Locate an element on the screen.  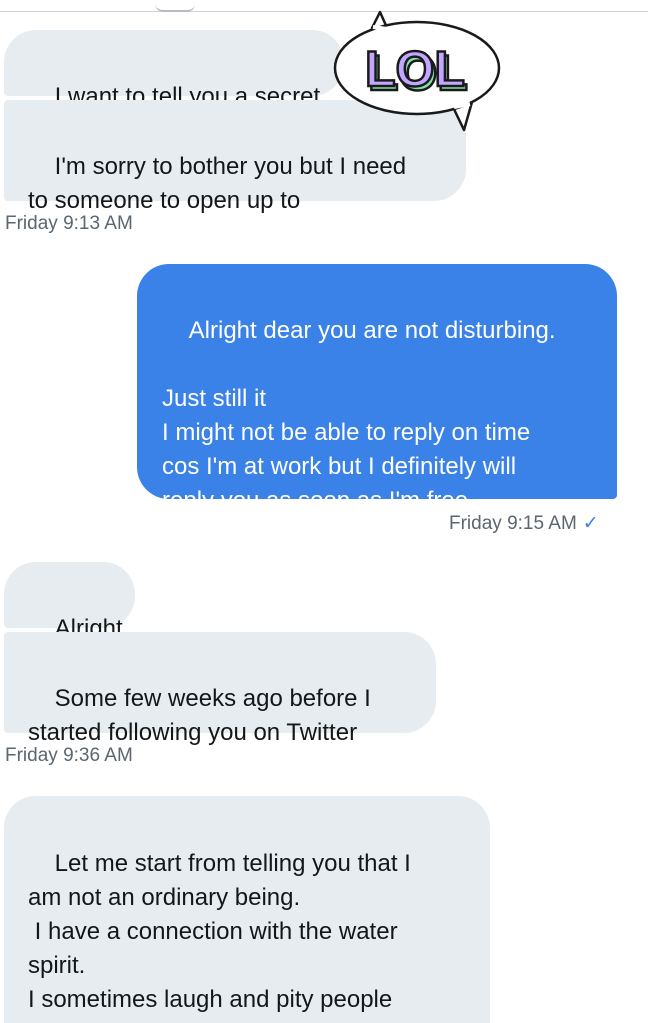
read-check-icon: ✓ is located at coordinates (590, 523).